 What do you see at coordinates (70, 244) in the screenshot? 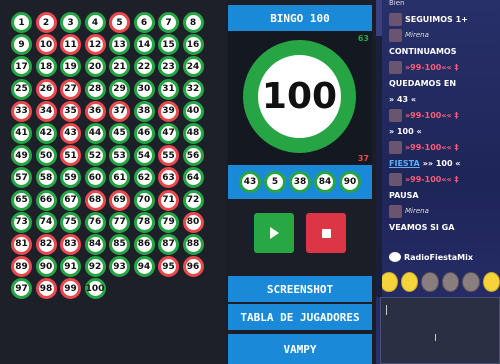
I see `board-ball: 83` at bounding box center [70, 244].